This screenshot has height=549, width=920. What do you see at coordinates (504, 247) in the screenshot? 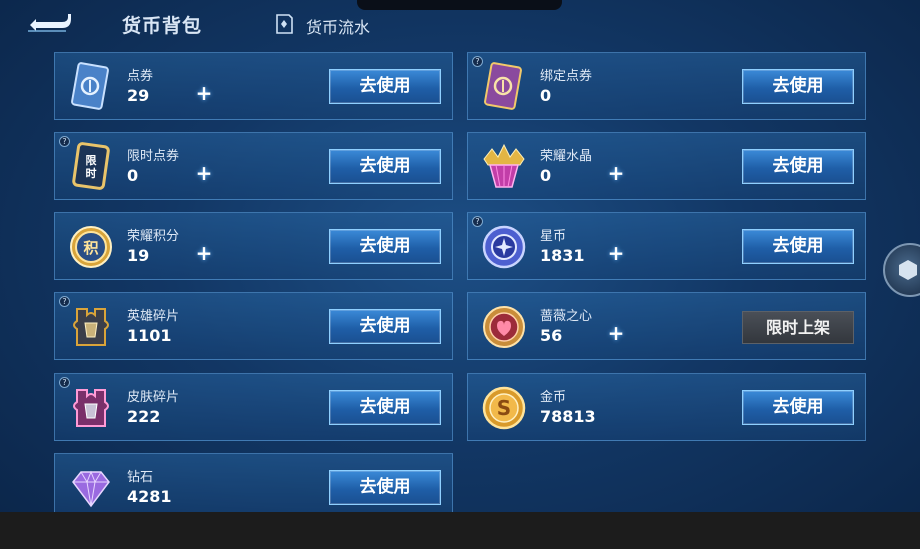
I see `star-coin-icon` at bounding box center [504, 247].